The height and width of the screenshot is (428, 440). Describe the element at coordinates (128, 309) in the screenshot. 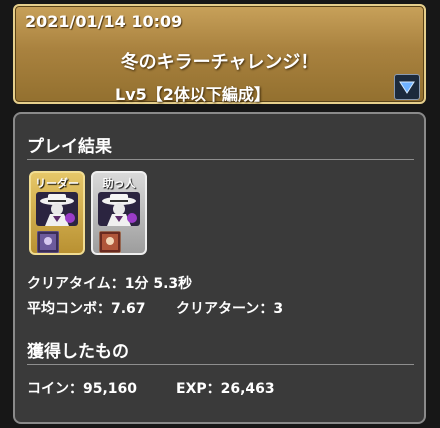

I see `avg-combo-value: 7.67` at that location.